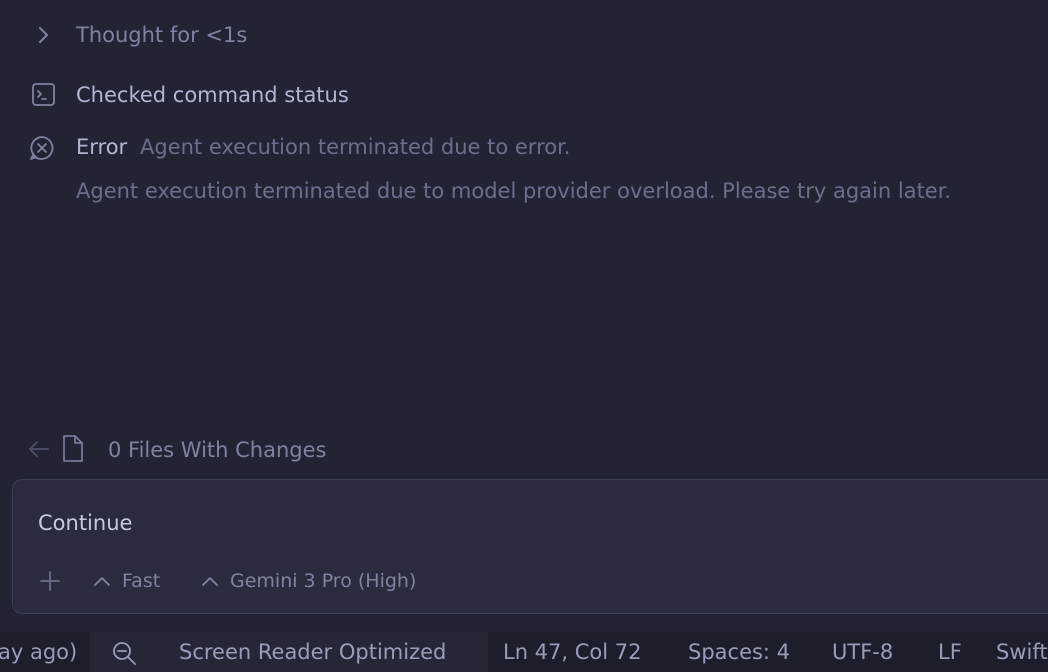 This screenshot has height=672, width=1048. Describe the element at coordinates (85, 523) in the screenshot. I see `chat-input-value: Continue` at that location.